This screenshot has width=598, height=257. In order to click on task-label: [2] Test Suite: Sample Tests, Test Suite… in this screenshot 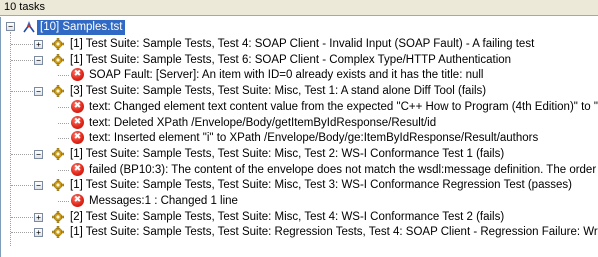, I will do `click(287, 217)`.